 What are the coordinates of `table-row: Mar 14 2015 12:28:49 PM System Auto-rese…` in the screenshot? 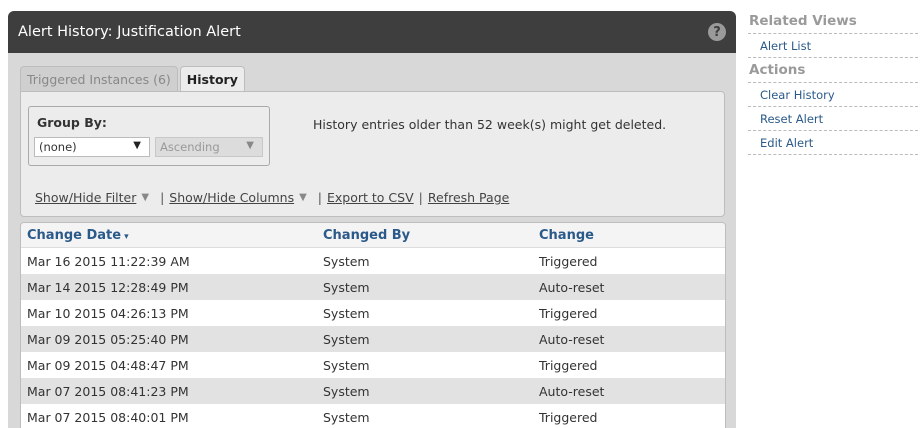 It's located at (373, 287).